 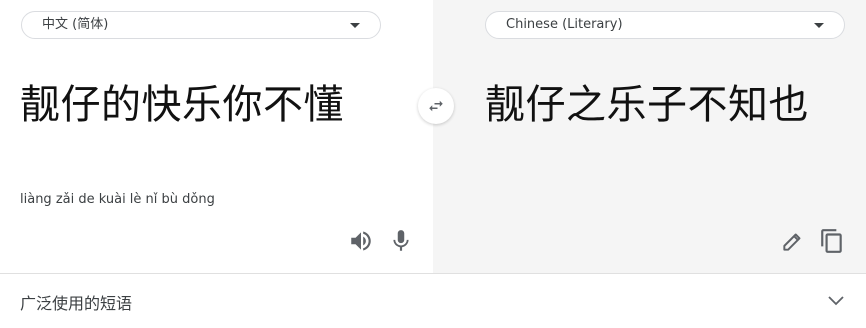 What do you see at coordinates (647, 105) in the screenshot?
I see `target-text: 靓仔之乐子不知也` at bounding box center [647, 105].